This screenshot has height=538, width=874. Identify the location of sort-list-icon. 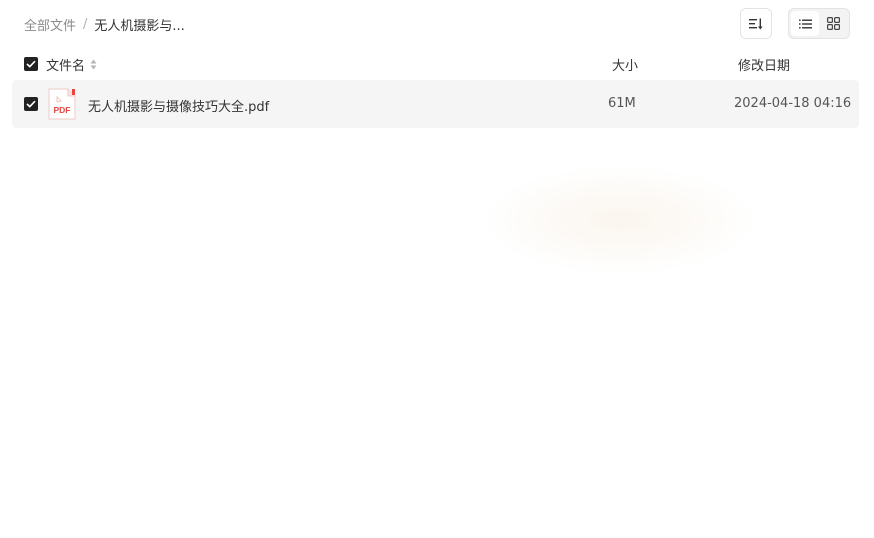
(756, 23).